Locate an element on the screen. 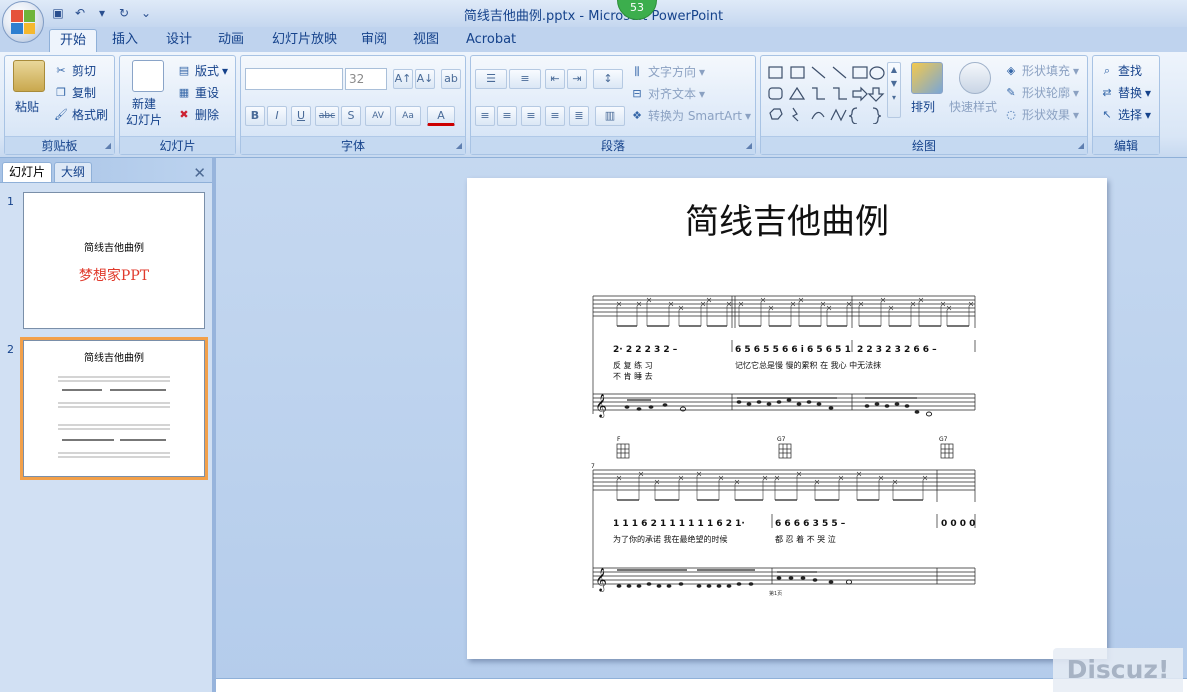  arrange-button: 排列 is located at coordinates (923, 106).